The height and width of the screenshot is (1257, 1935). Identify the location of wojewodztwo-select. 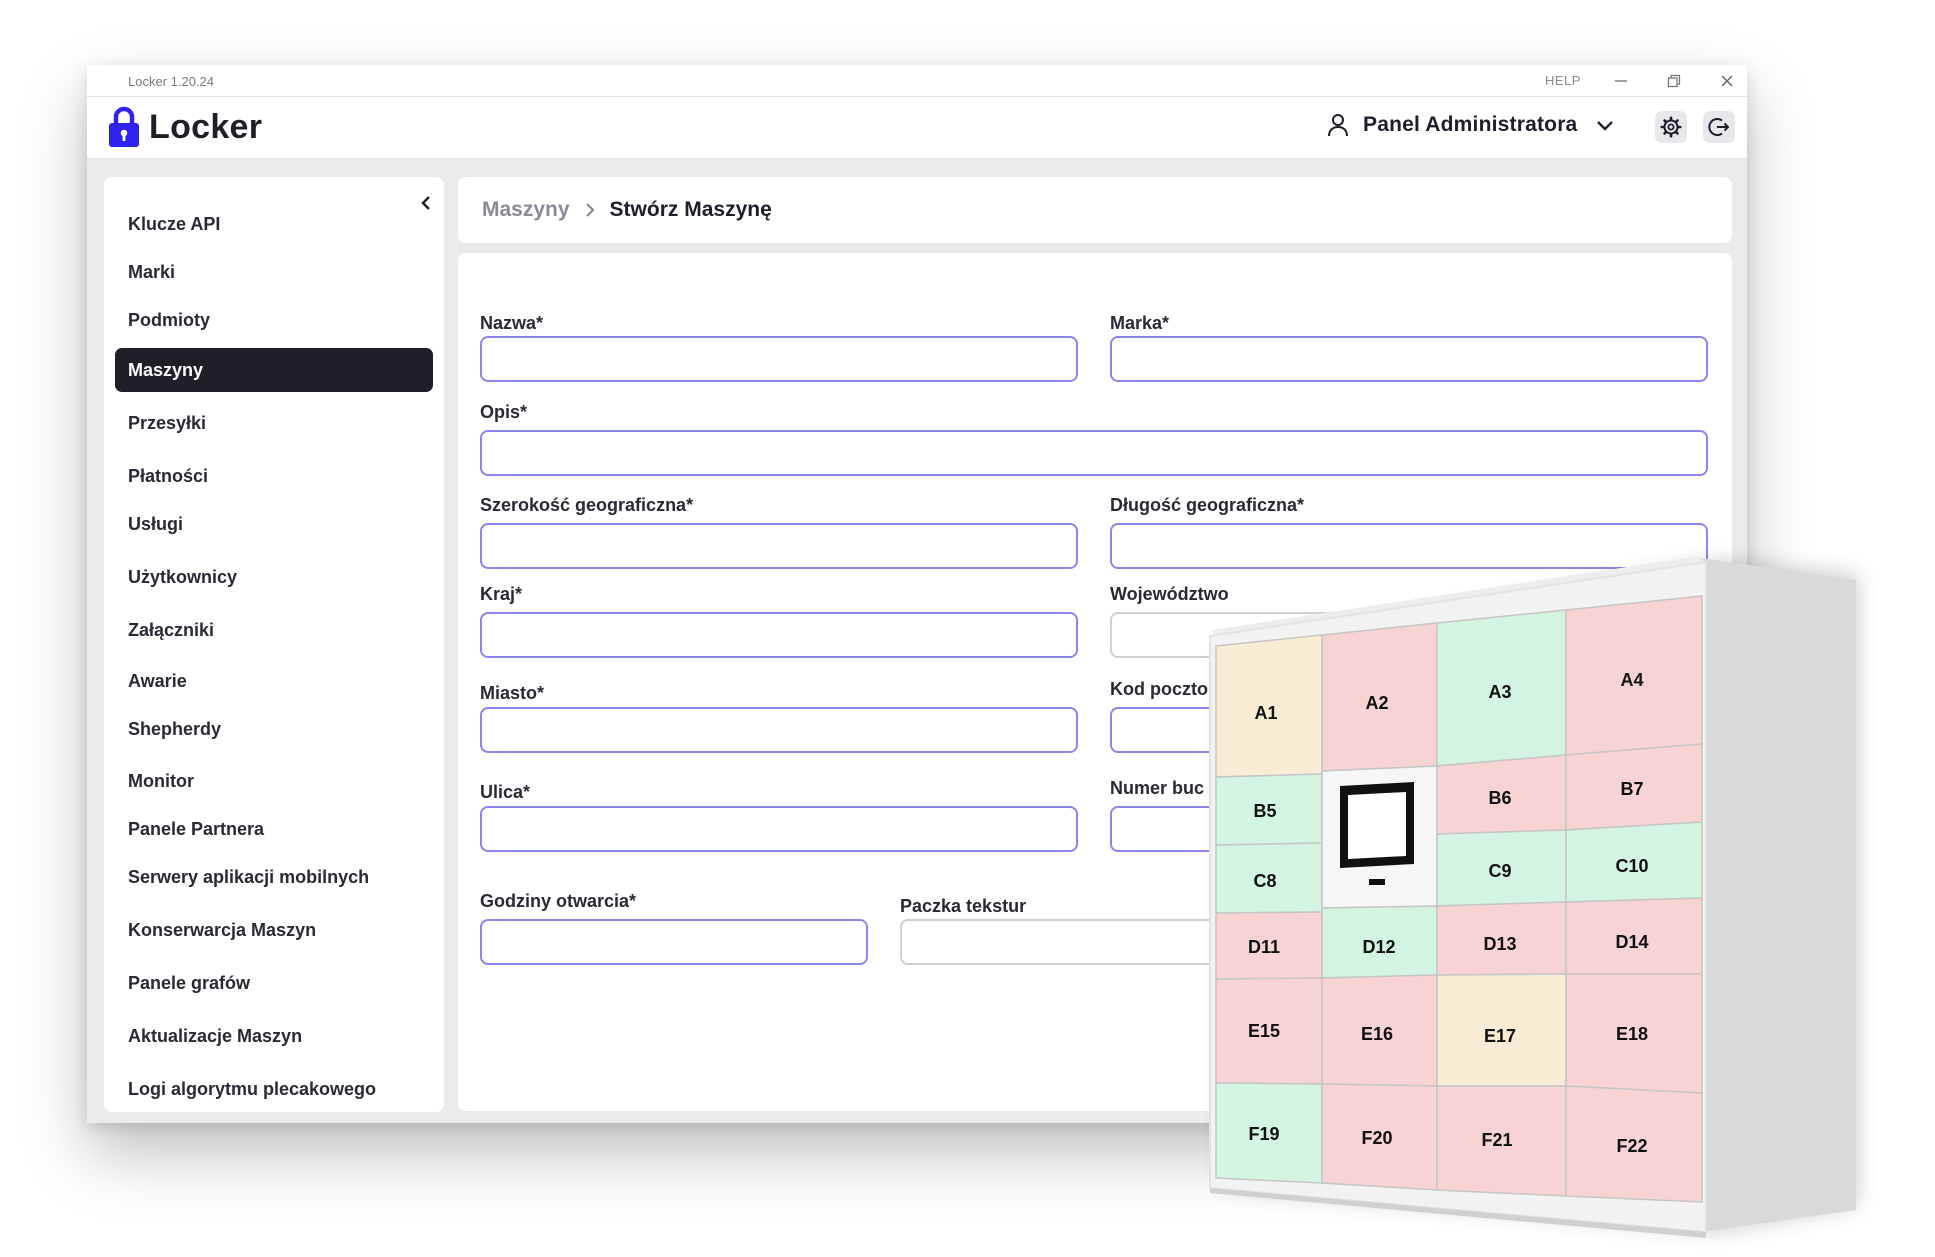
(1409, 635).